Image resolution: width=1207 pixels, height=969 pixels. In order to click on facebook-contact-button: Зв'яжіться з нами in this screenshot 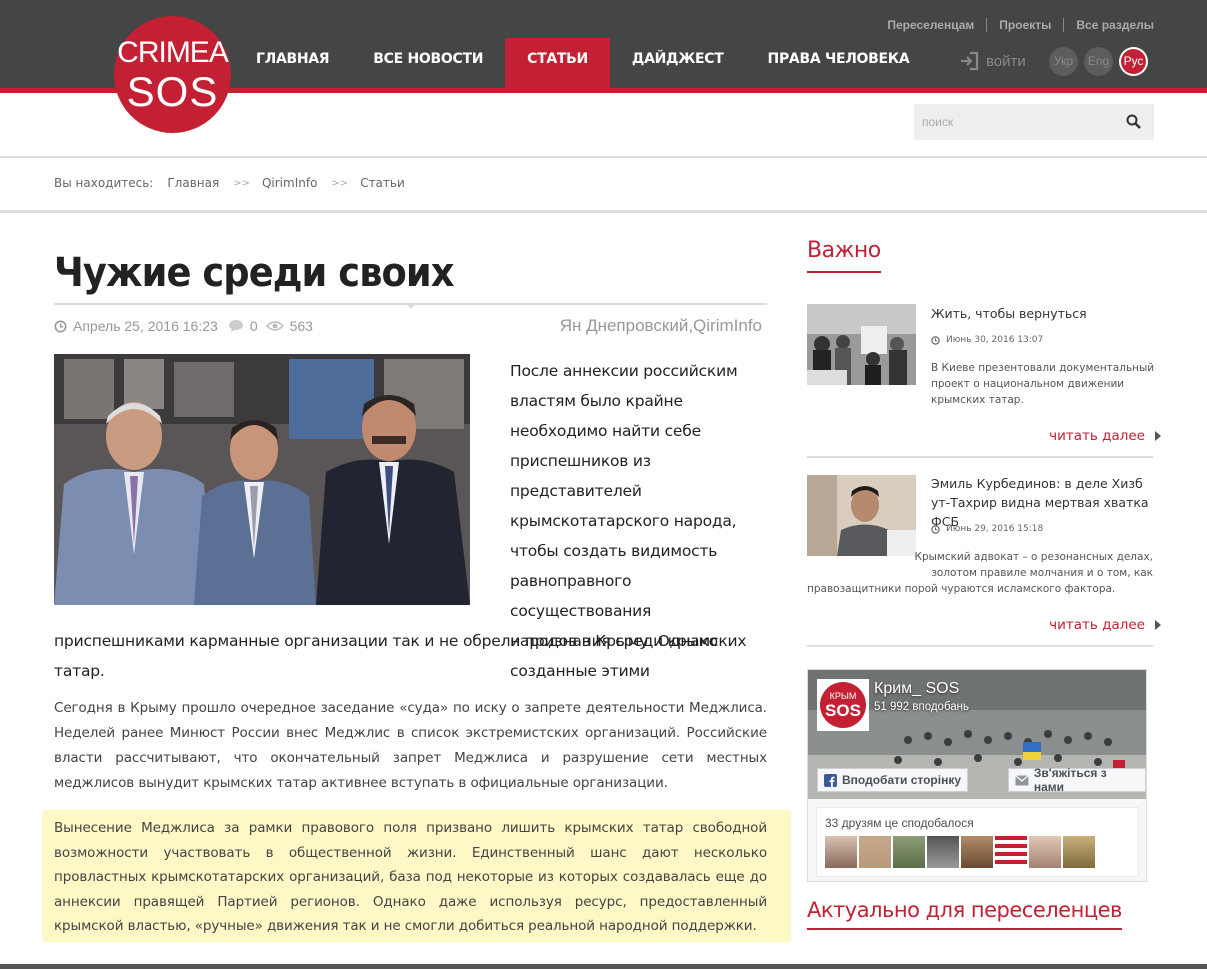, I will do `click(1077, 780)`.